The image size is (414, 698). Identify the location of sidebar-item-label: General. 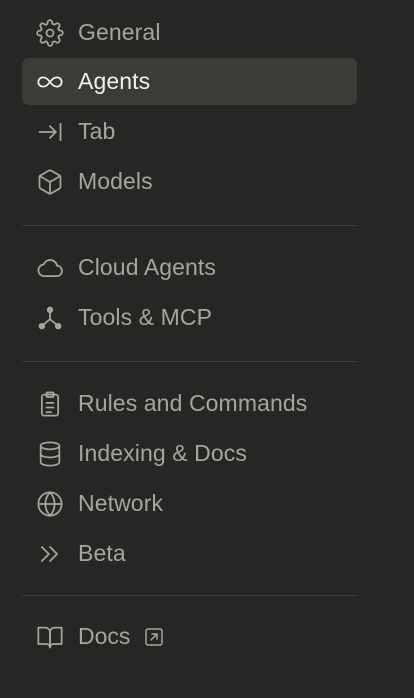
(119, 32).